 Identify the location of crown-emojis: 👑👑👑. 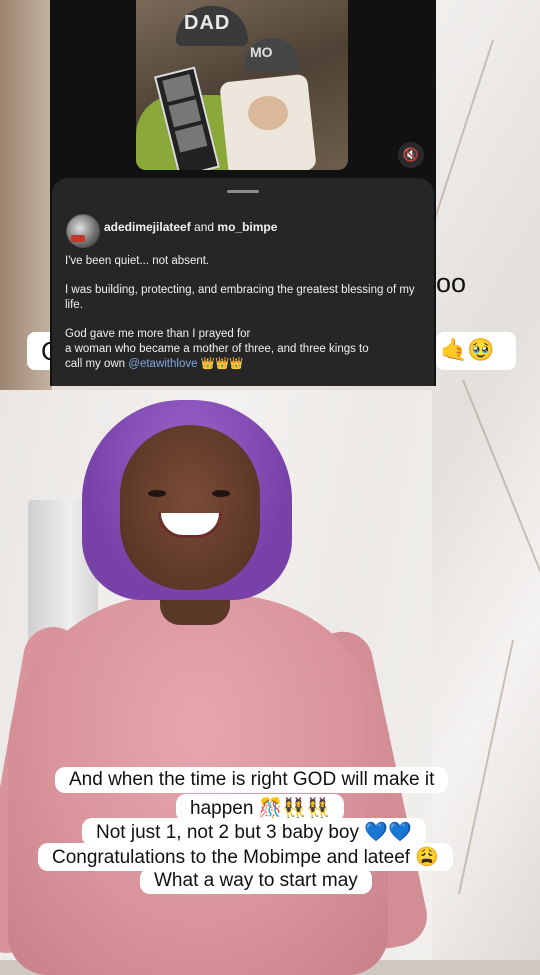
(222, 364).